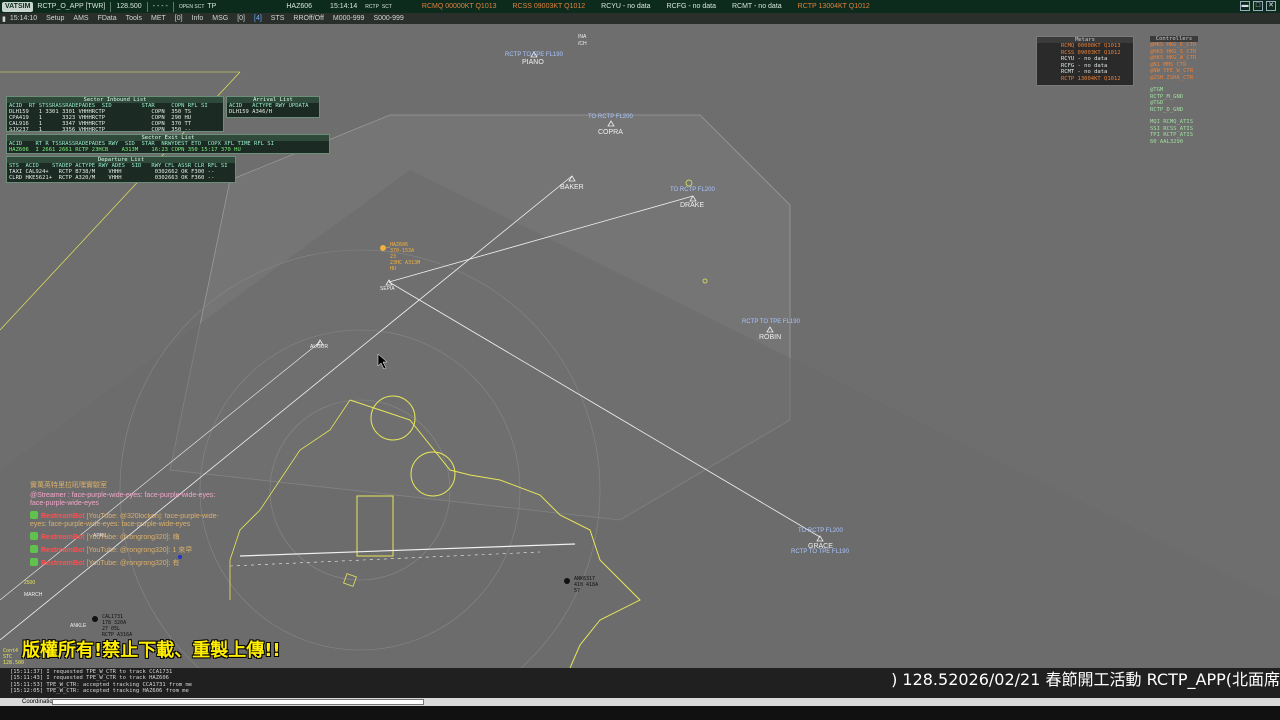  What do you see at coordinates (29, 583) in the screenshot?
I see `squawk-label: 2500` at bounding box center [29, 583].